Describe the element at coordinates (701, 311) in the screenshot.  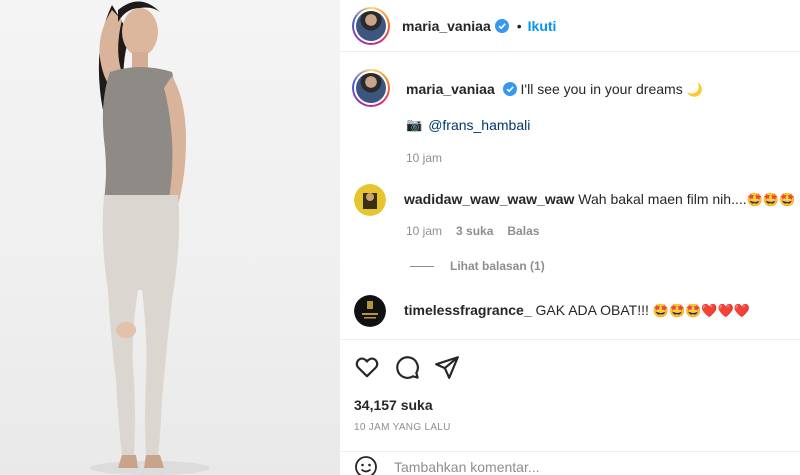
I see `comment-emojis: 🤩🤩🤩❤️❤️❤️` at that location.